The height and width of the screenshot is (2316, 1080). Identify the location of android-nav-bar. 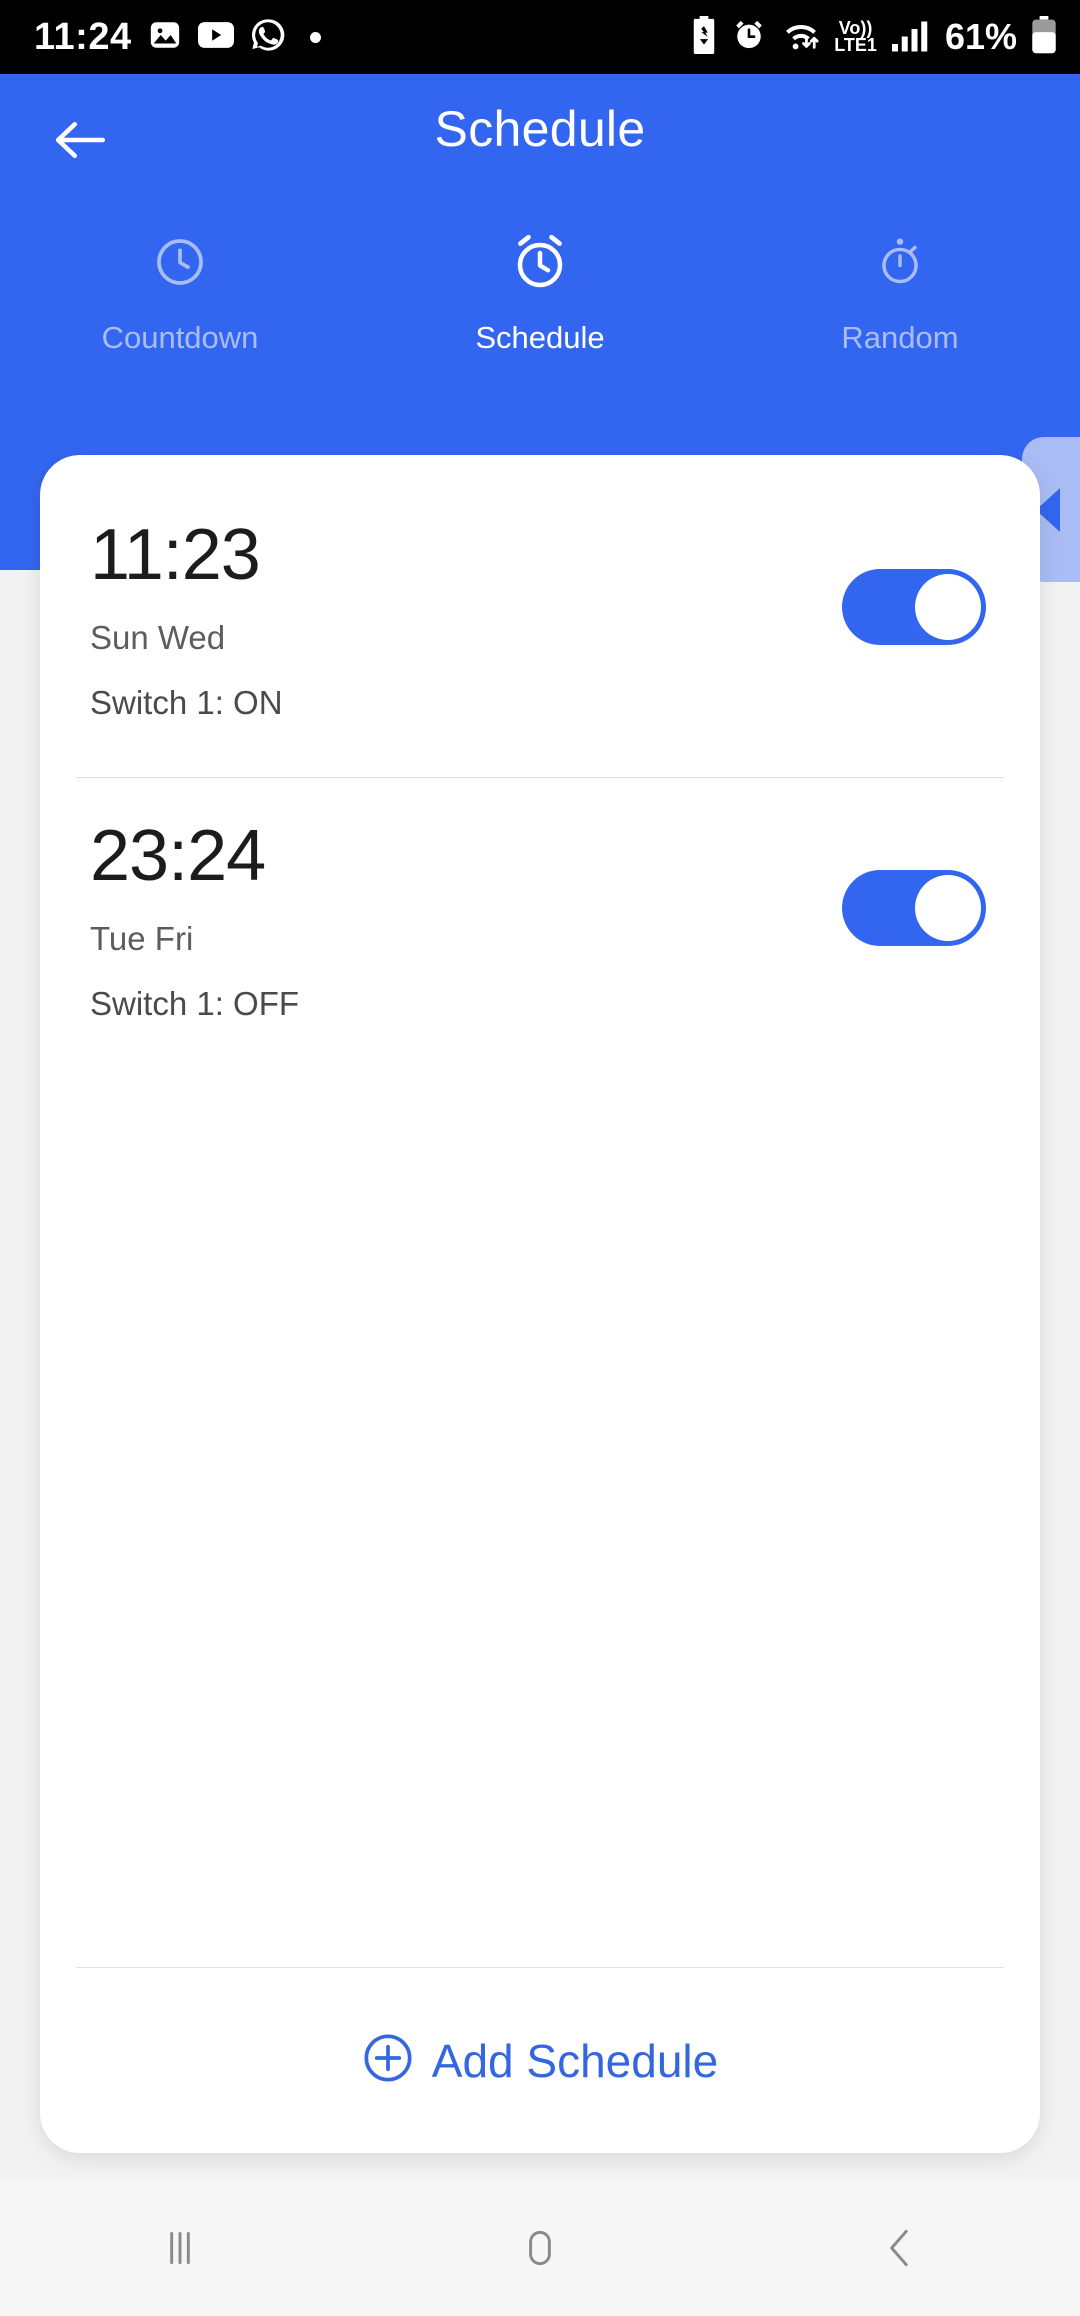
(540, 2248).